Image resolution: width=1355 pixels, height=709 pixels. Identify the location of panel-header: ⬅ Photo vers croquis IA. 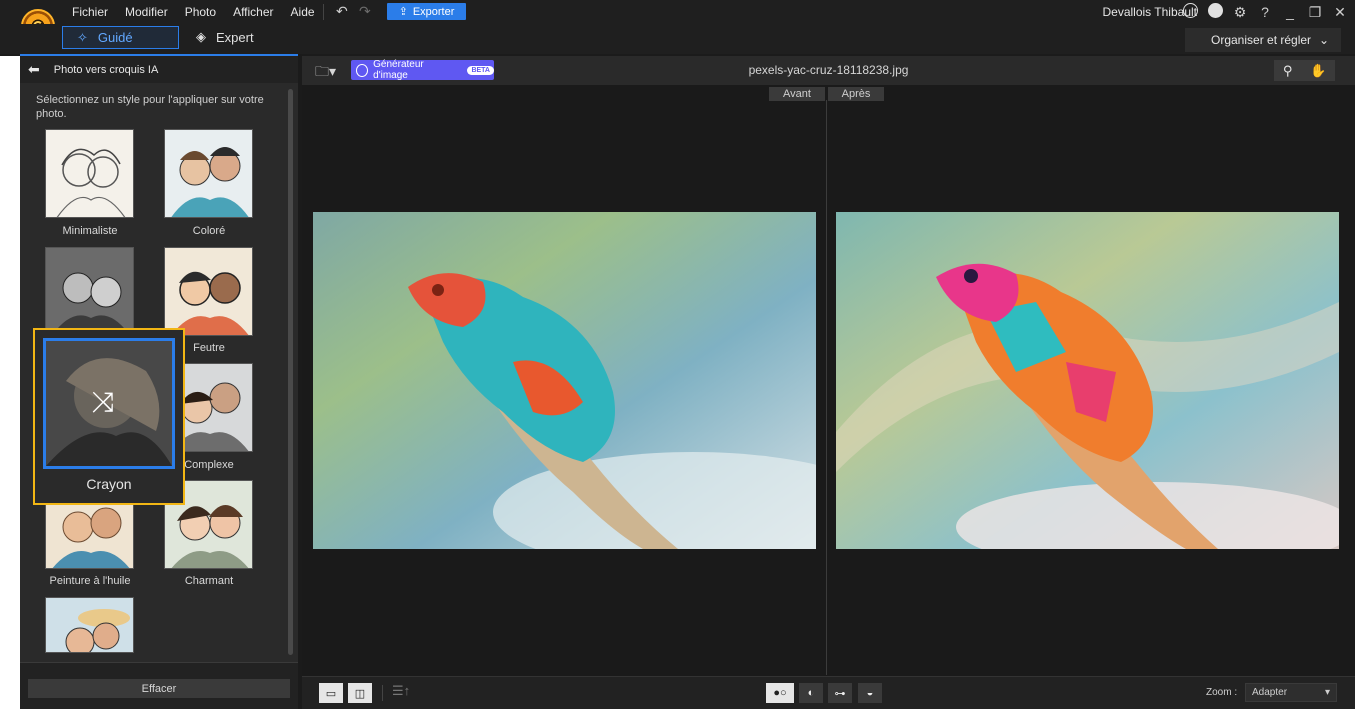
(159, 69).